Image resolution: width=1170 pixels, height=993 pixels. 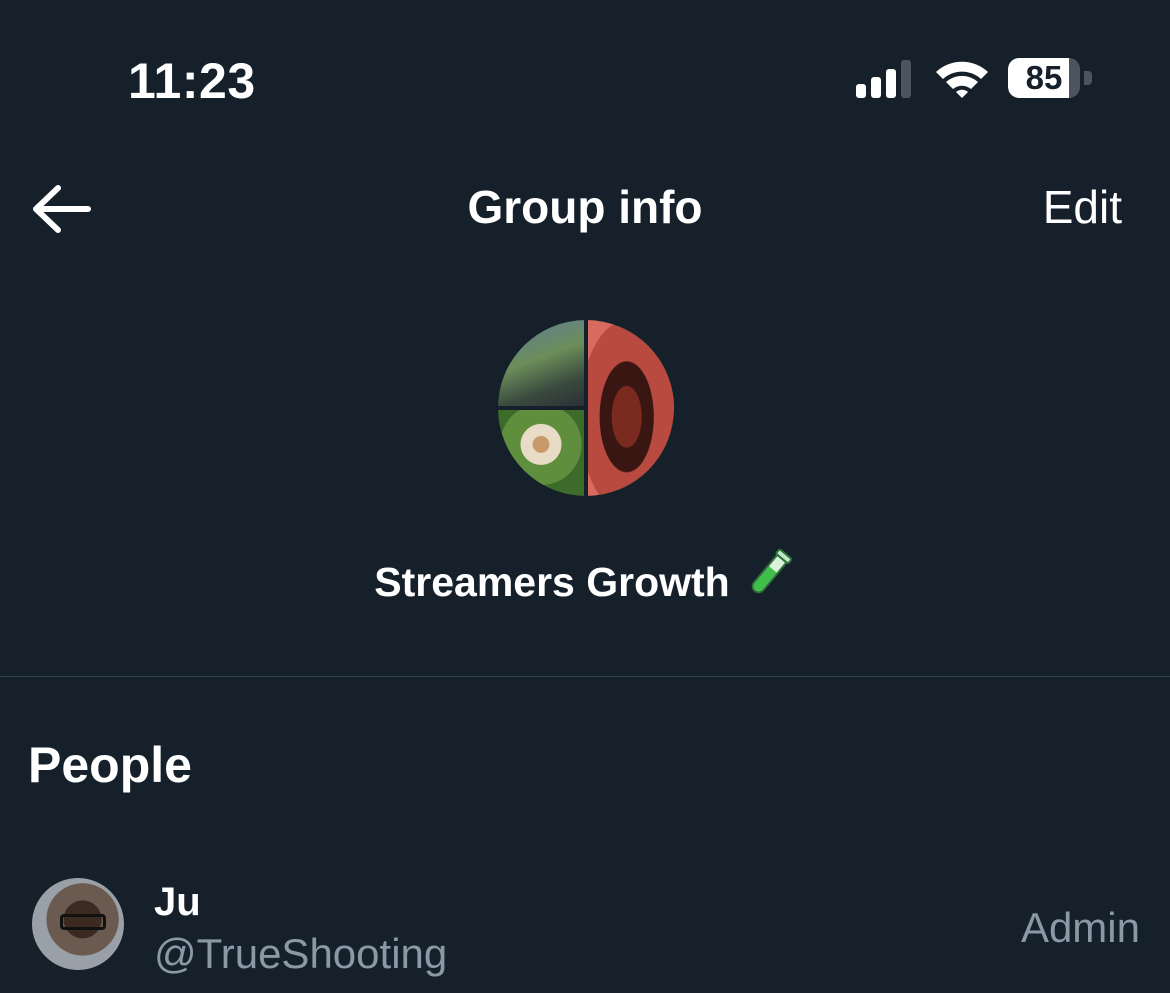 I want to click on member-name: Ju, so click(x=177, y=902).